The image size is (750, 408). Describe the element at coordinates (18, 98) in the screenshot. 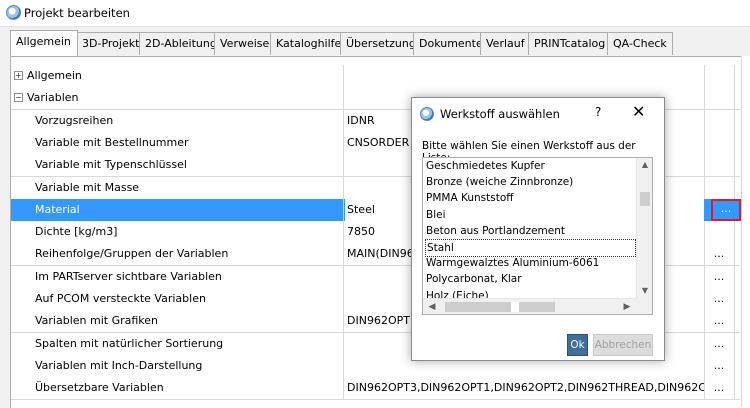

I see `collapse-icon: −` at that location.